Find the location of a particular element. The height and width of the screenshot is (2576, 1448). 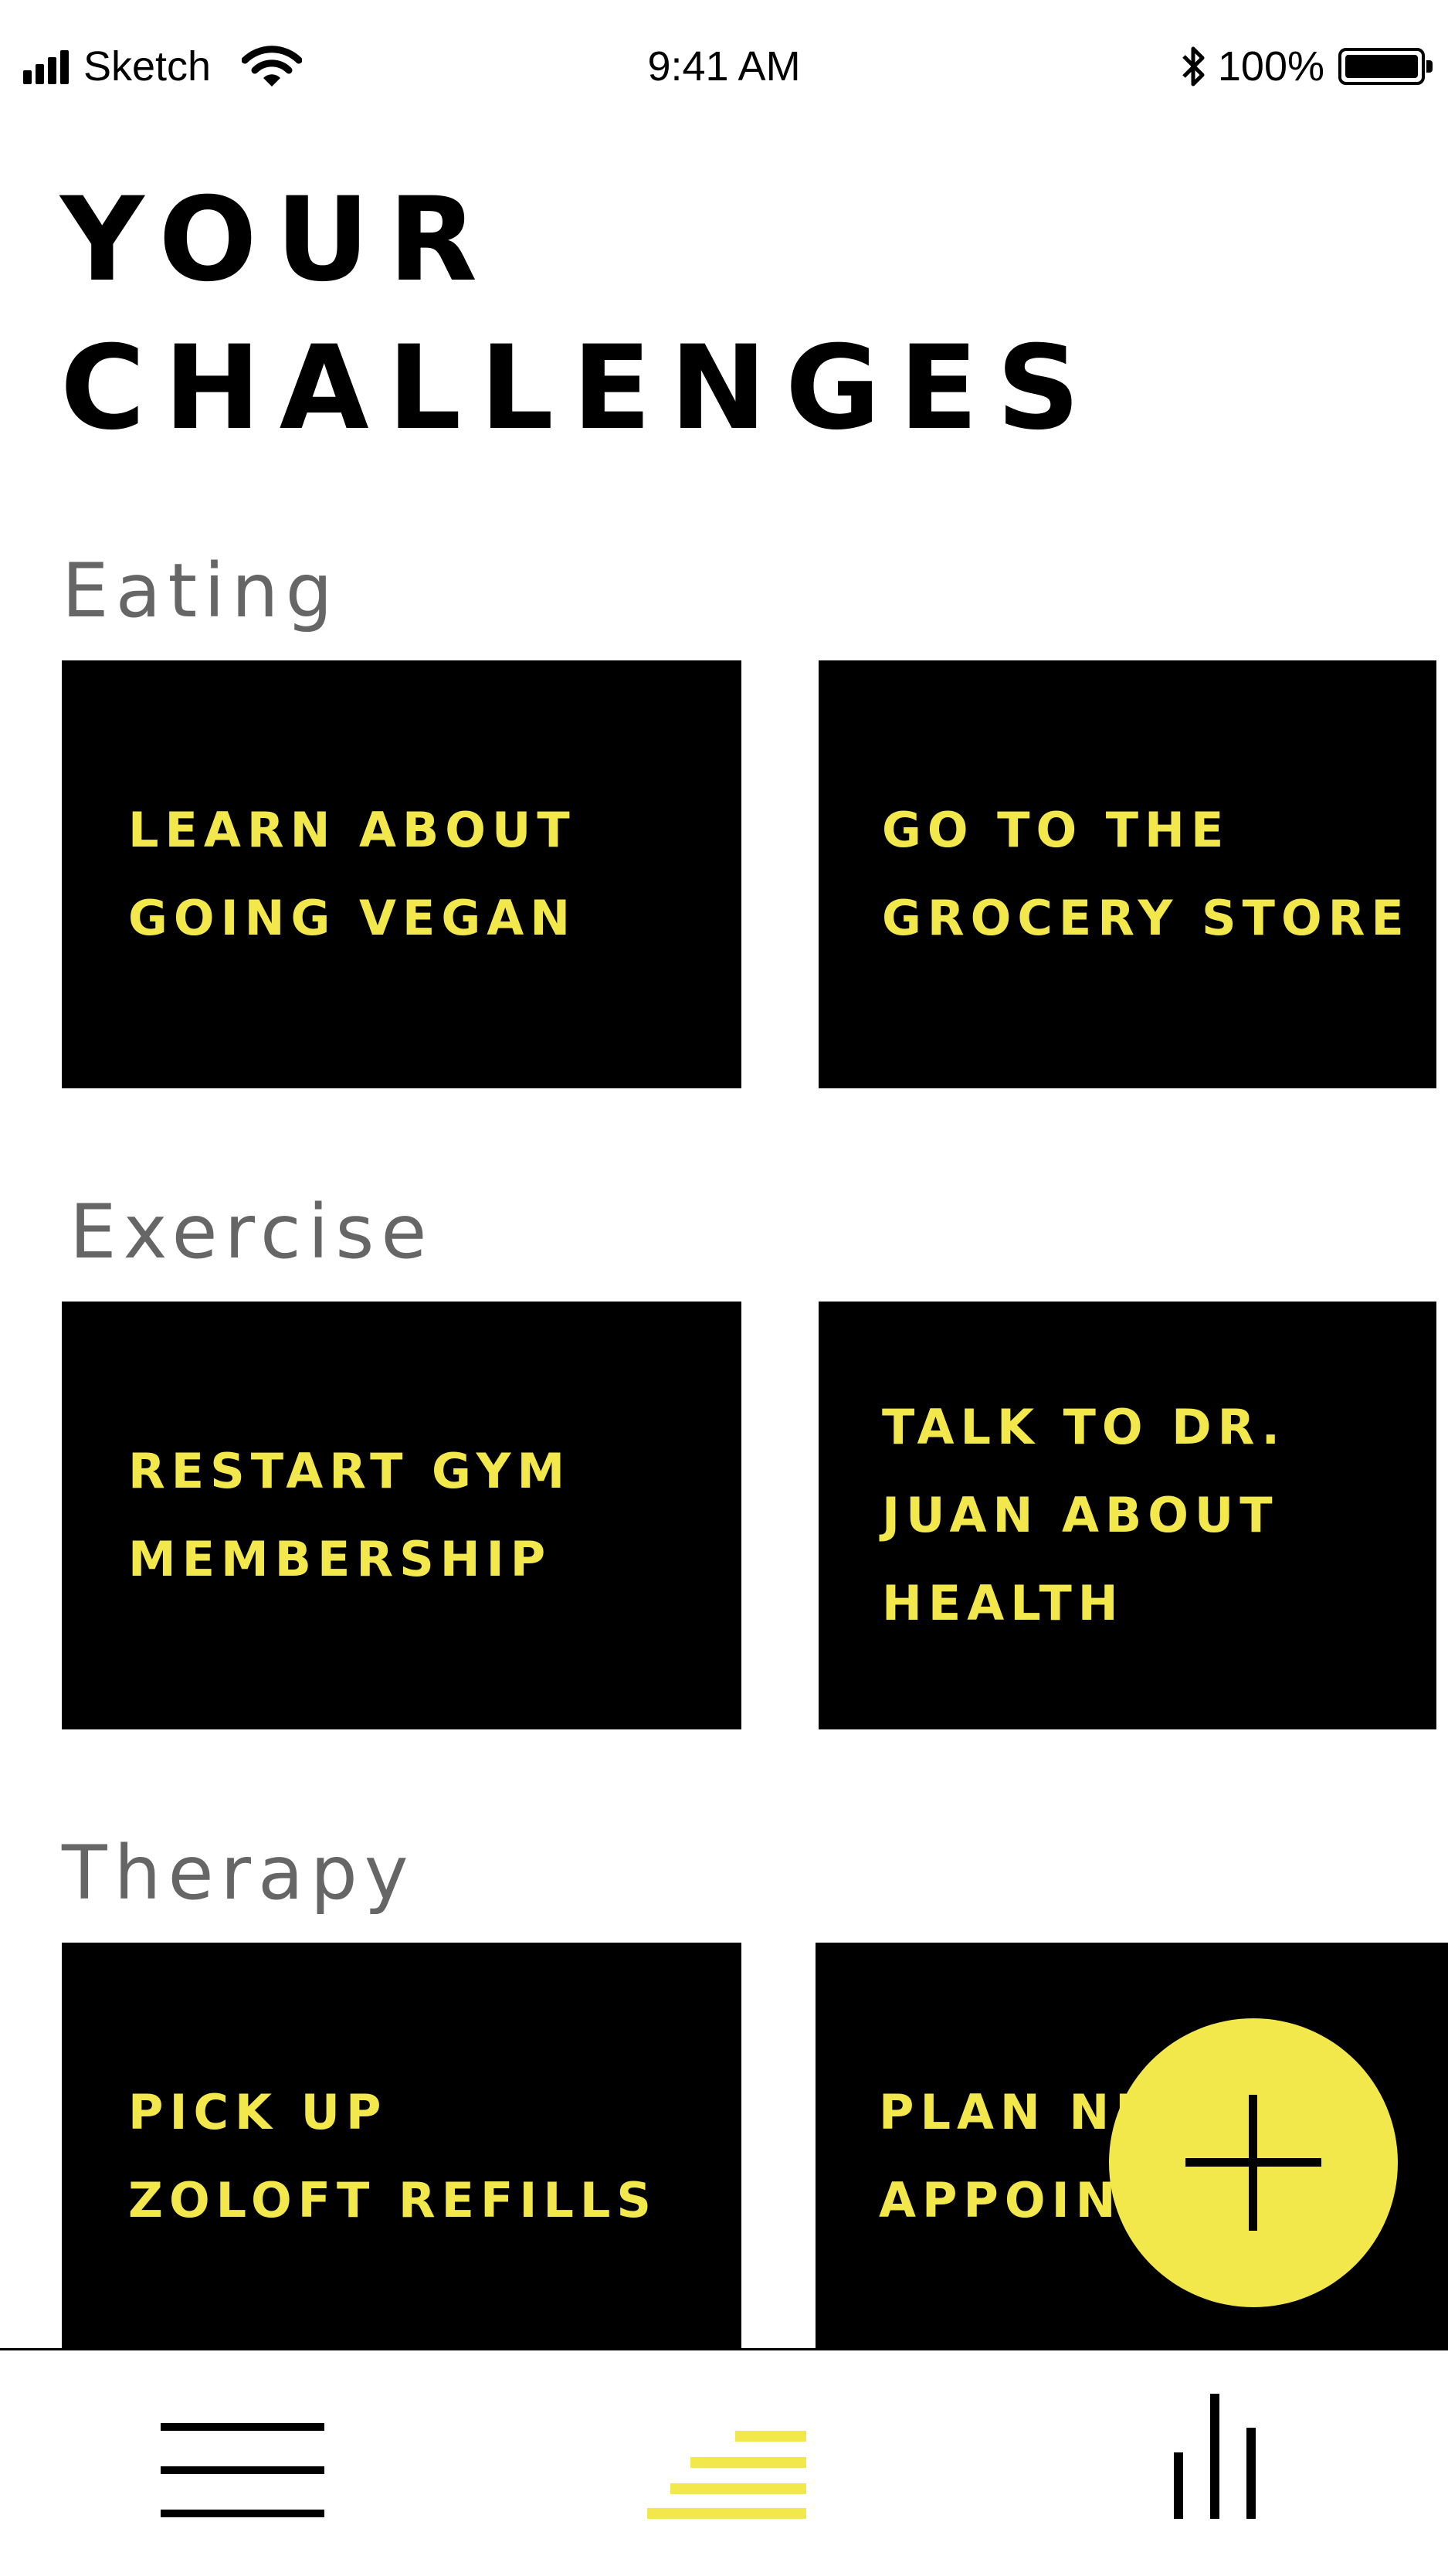

challenge-card-line: ZOLOFT REFILLS is located at coordinates (393, 2200).